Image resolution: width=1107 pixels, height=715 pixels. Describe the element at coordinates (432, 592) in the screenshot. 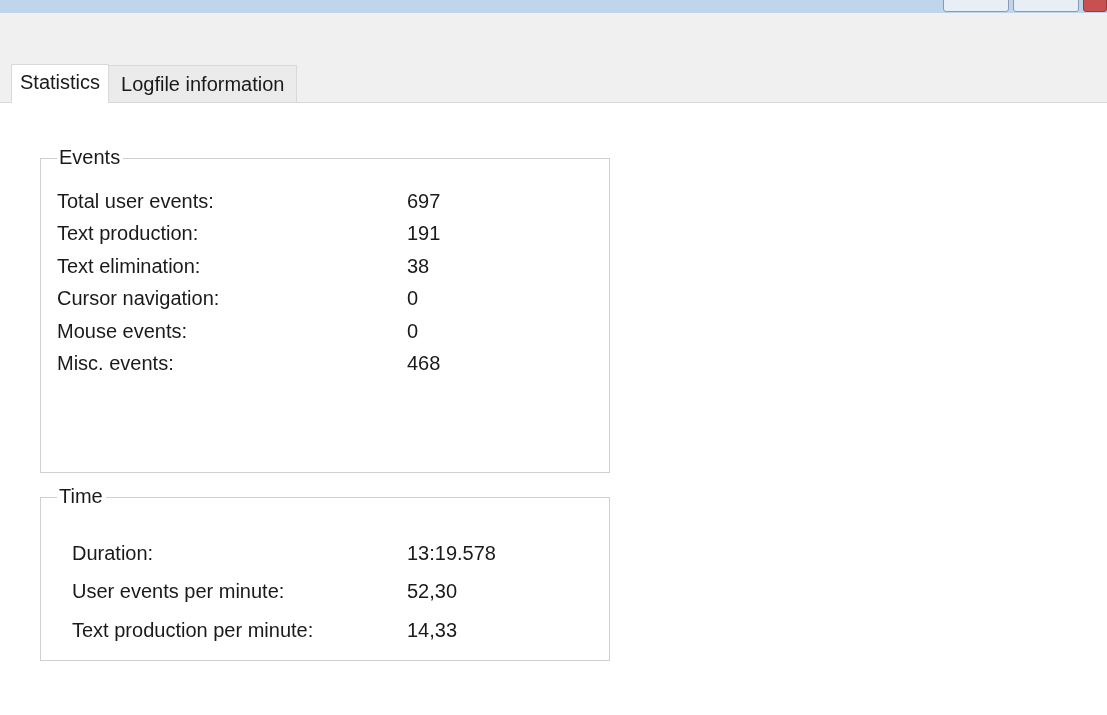

I see `stat-value: 52,30` at that location.